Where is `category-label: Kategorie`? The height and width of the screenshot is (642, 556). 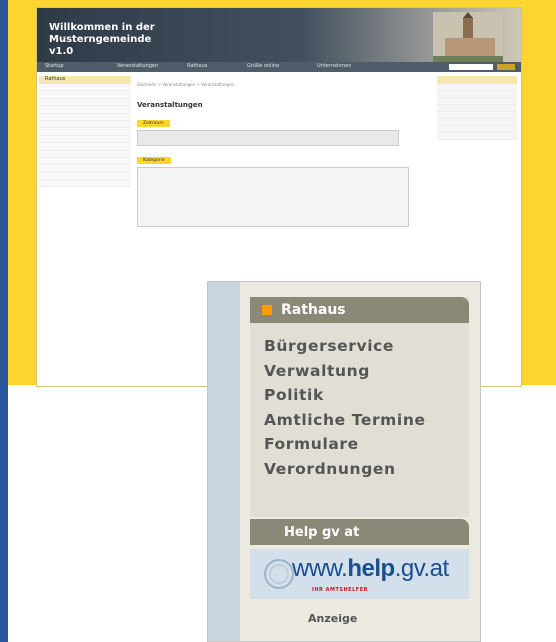 category-label: Kategorie is located at coordinates (154, 160).